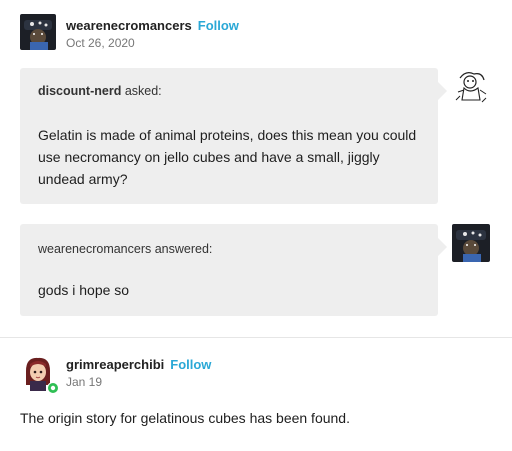 This screenshot has height=451, width=512. I want to click on reblog-follow-button: Follow, so click(190, 364).